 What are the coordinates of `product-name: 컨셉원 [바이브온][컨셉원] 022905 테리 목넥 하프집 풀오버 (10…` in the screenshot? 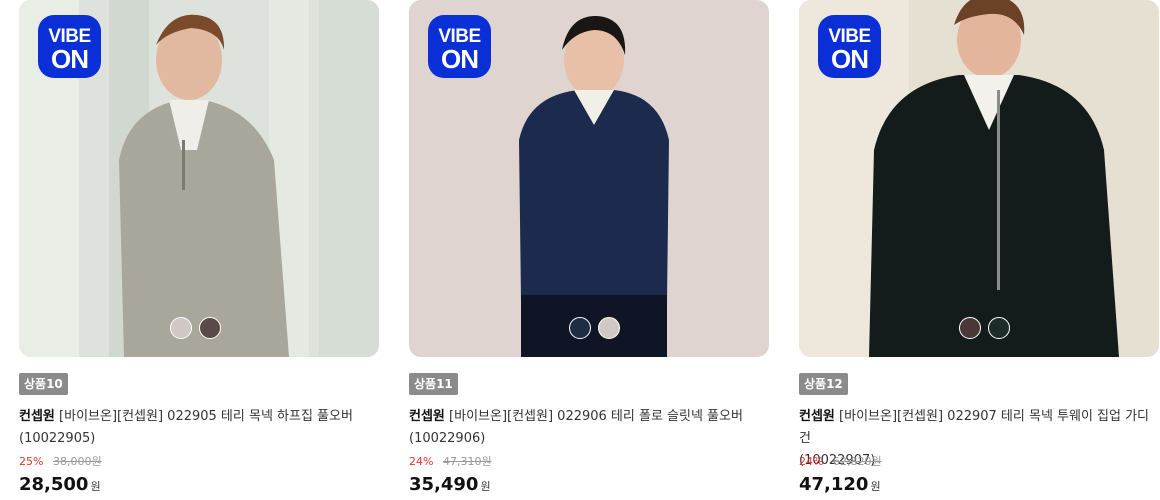 It's located at (199, 428).